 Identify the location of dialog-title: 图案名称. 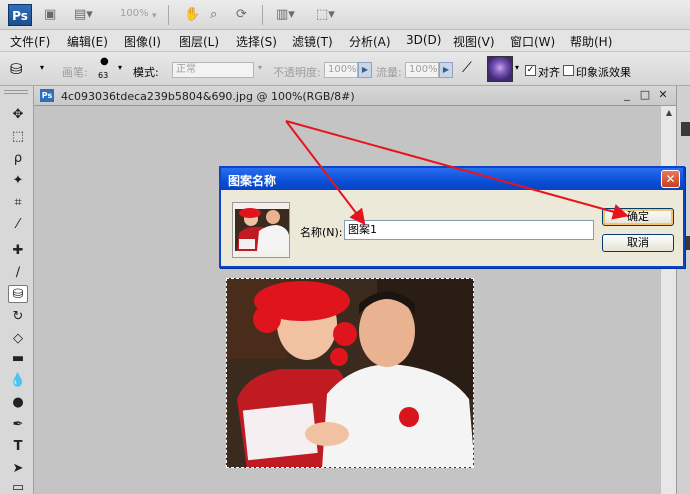
(252, 181).